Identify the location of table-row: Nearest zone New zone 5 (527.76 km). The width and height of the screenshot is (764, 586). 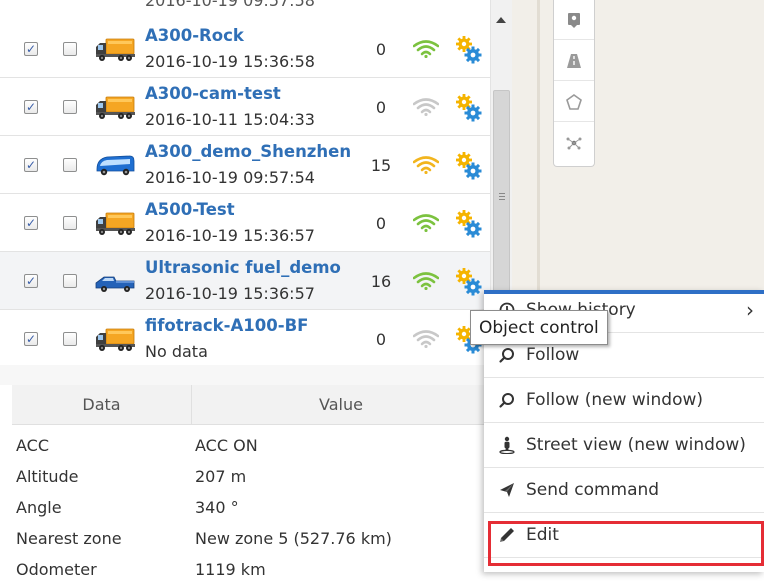
(251, 539).